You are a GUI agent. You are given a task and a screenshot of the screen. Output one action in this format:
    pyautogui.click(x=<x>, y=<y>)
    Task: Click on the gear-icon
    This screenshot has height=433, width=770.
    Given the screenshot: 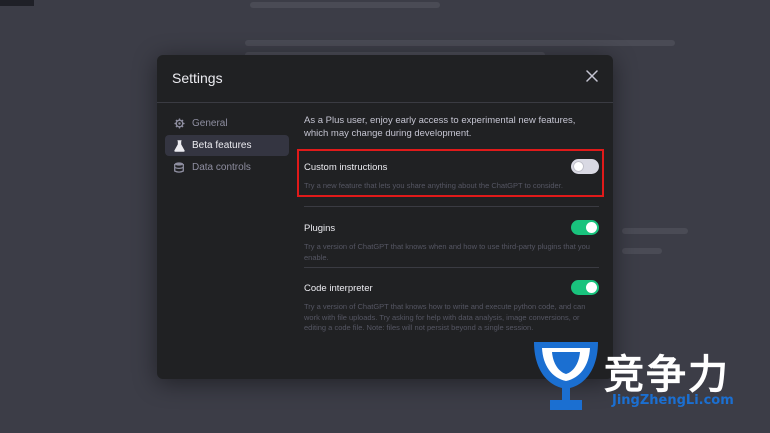 What is the action you would take?
    pyautogui.click(x=179, y=124)
    